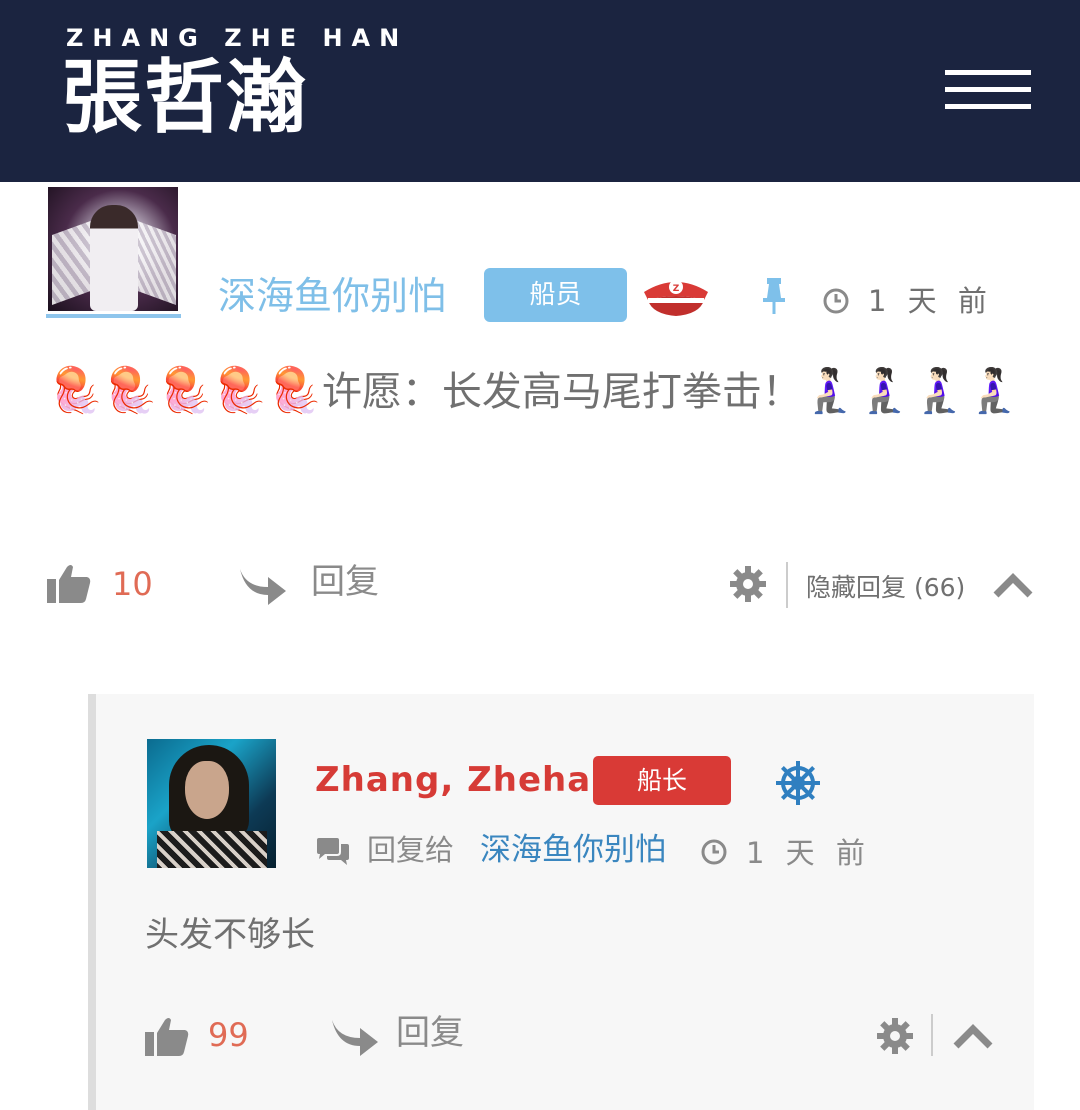 This screenshot has height=1110, width=1080. What do you see at coordinates (930, 301) in the screenshot?
I see `comment-time: 1 天 前` at bounding box center [930, 301].